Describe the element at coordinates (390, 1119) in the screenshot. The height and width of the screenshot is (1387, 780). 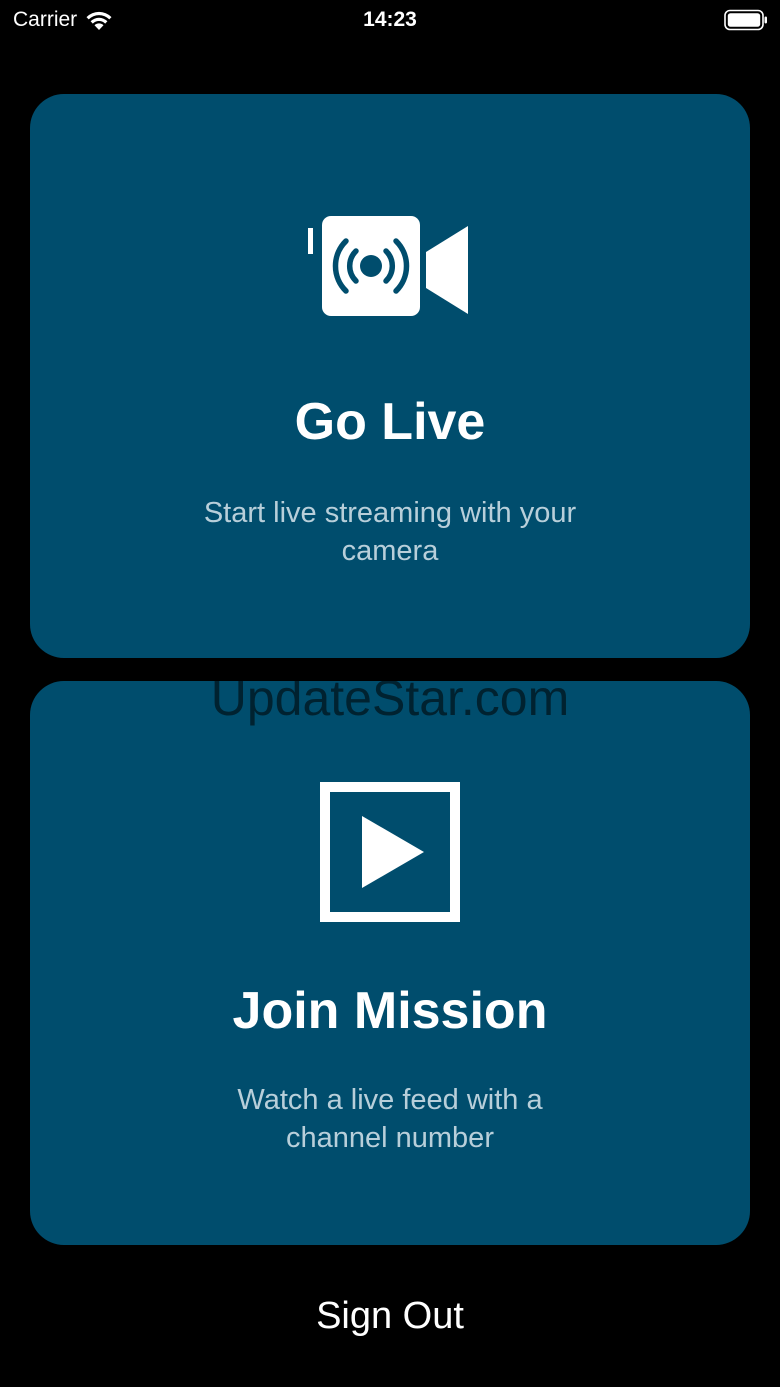
I see `join-mission-subtitle: Watch a live feed with a channel number` at that location.